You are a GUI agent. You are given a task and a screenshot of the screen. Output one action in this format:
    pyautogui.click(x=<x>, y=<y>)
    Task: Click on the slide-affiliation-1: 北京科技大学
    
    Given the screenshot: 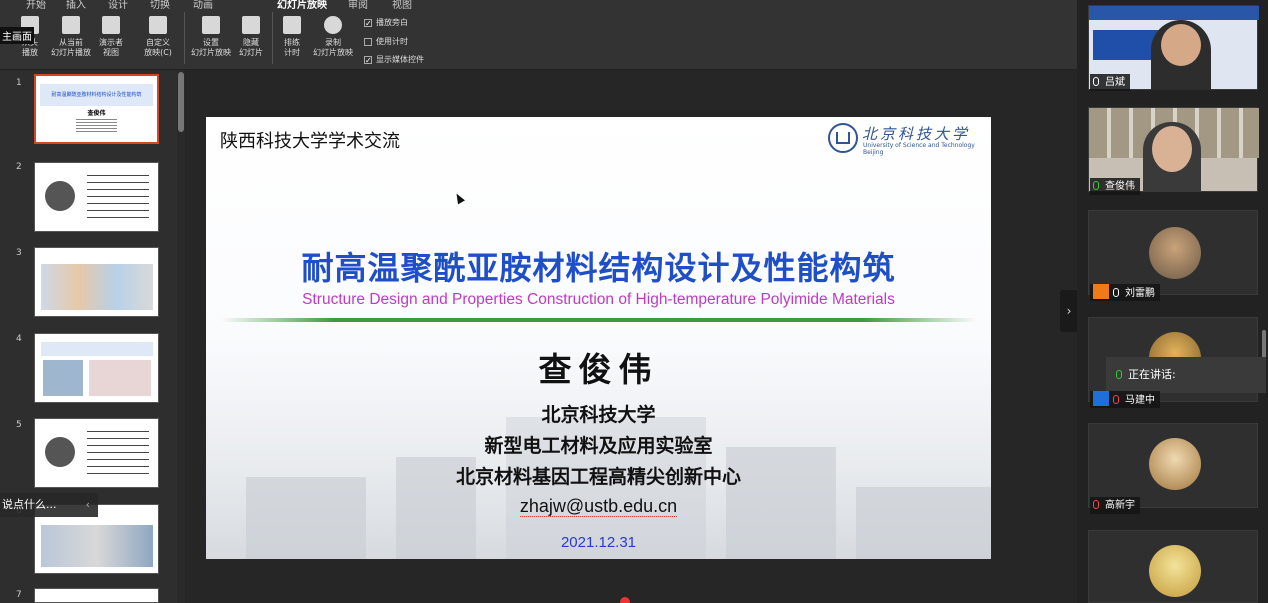 What is the action you would take?
    pyautogui.click(x=598, y=415)
    